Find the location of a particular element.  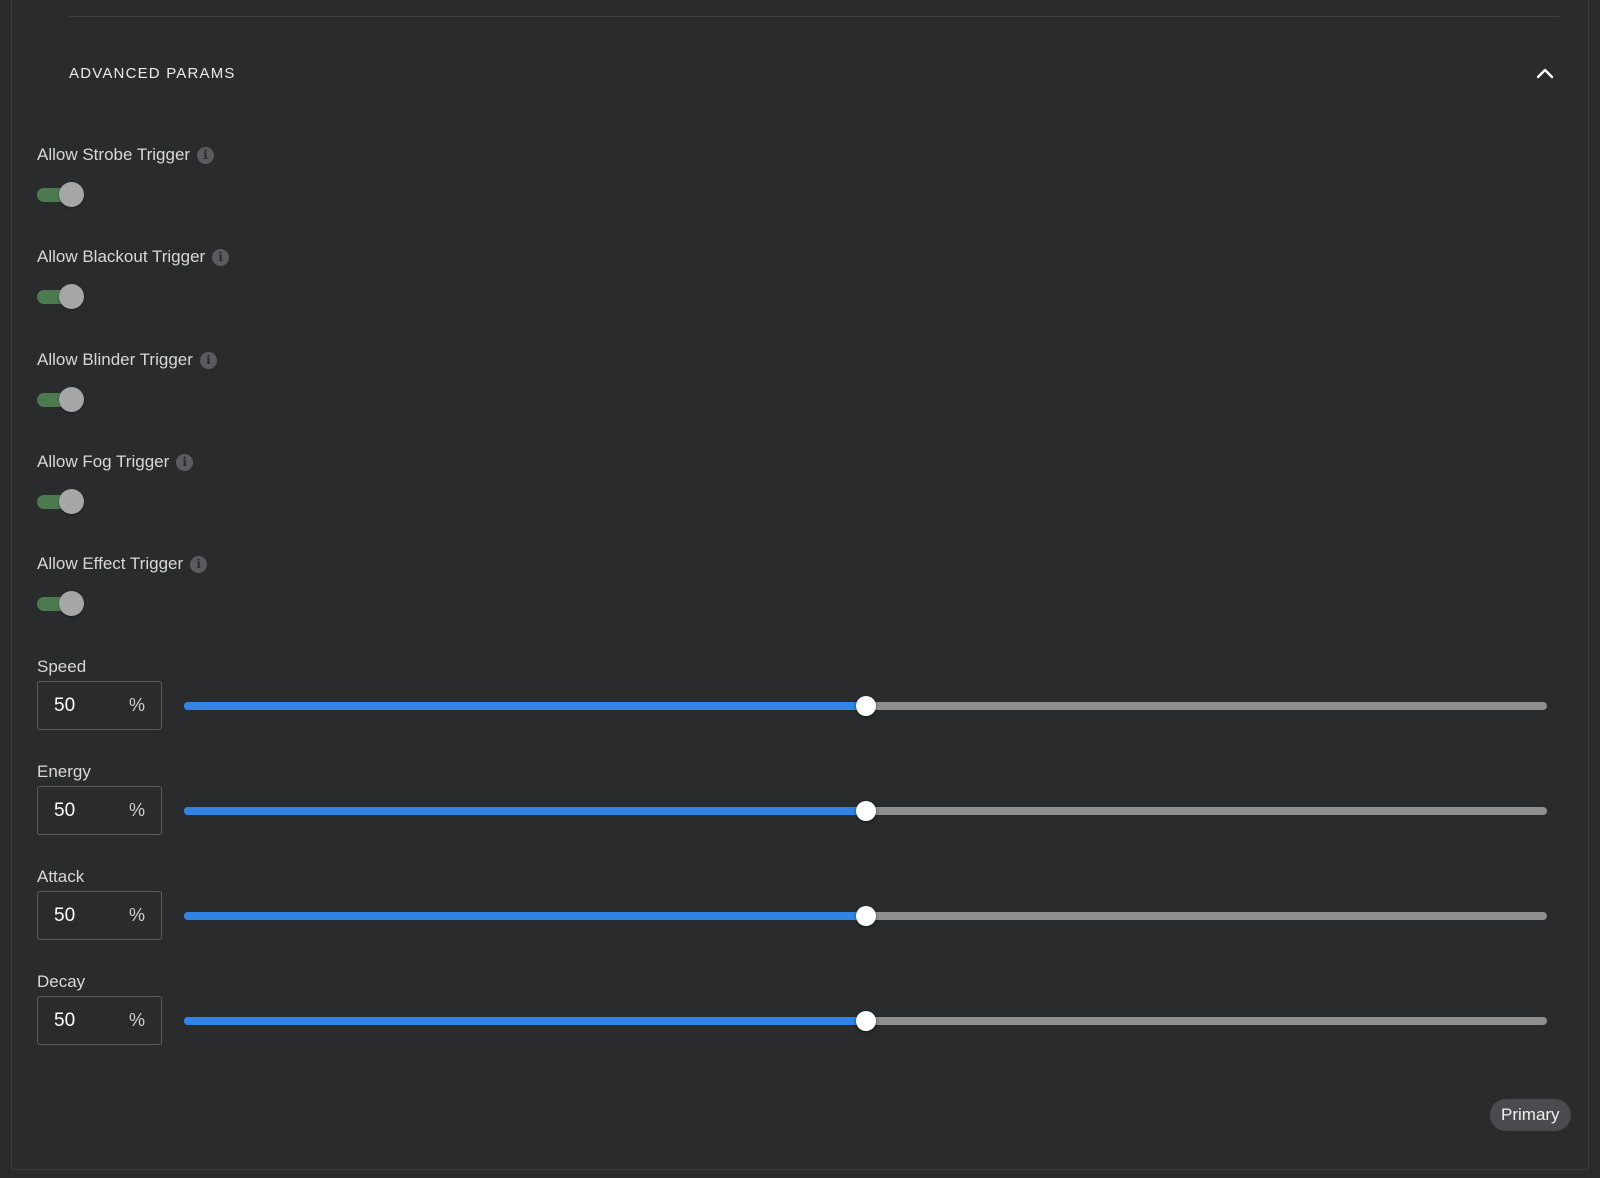

blinder-trigger-toggle is located at coordinates (61, 399).